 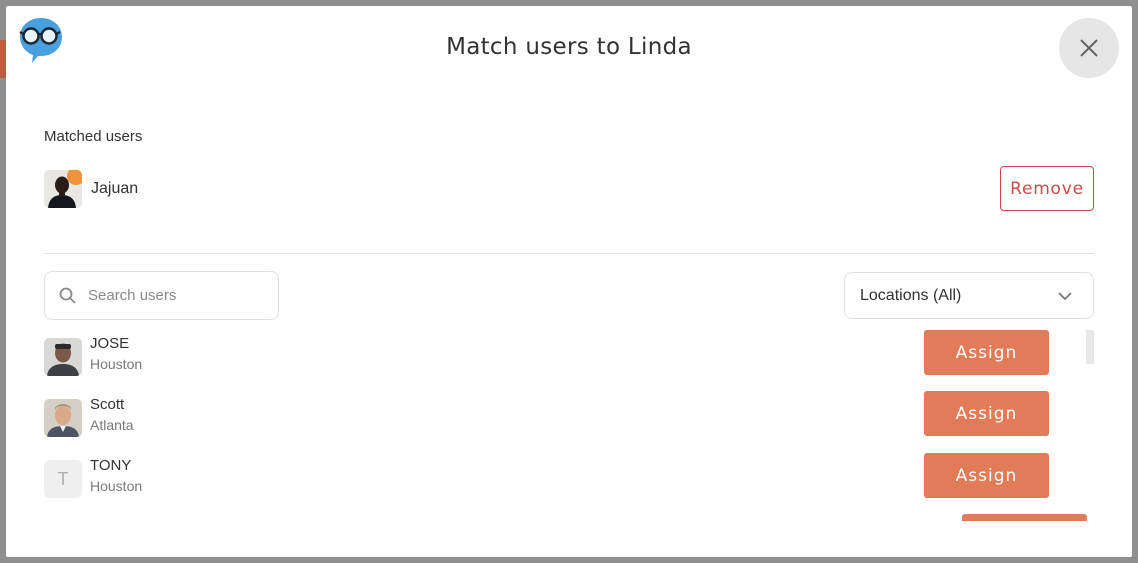 What do you see at coordinates (93, 136) in the screenshot?
I see `matched-users-label: Matched users` at bounding box center [93, 136].